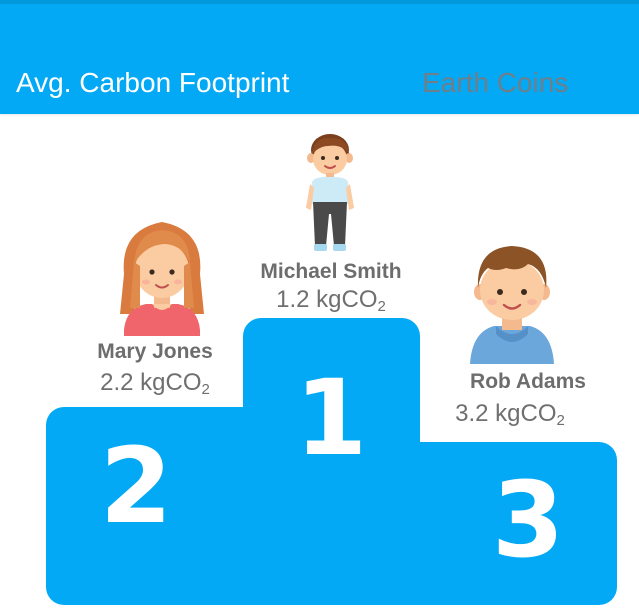  Describe the element at coordinates (152, 83) in the screenshot. I see `tab-avg-carbon-footprint: Avg. Carbon Footprint` at that location.